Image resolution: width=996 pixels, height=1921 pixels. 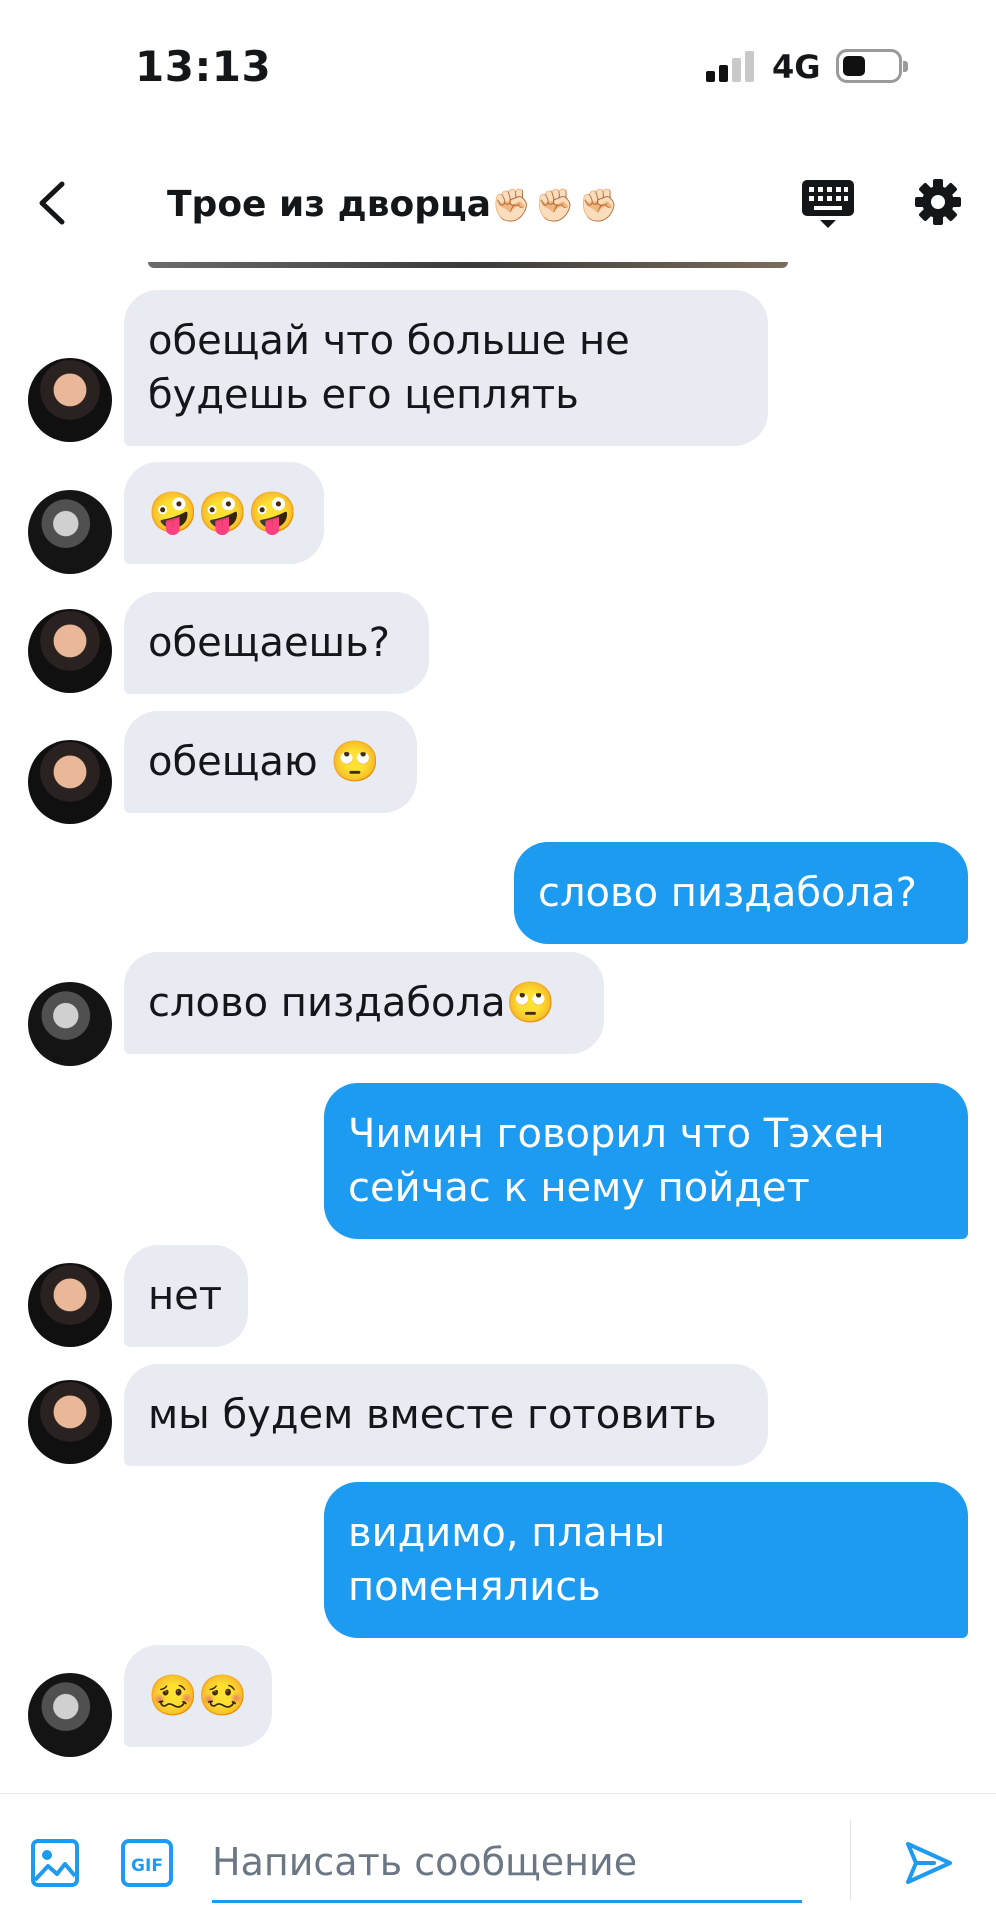 I want to click on add-gif-button: GIF, so click(x=147, y=1863).